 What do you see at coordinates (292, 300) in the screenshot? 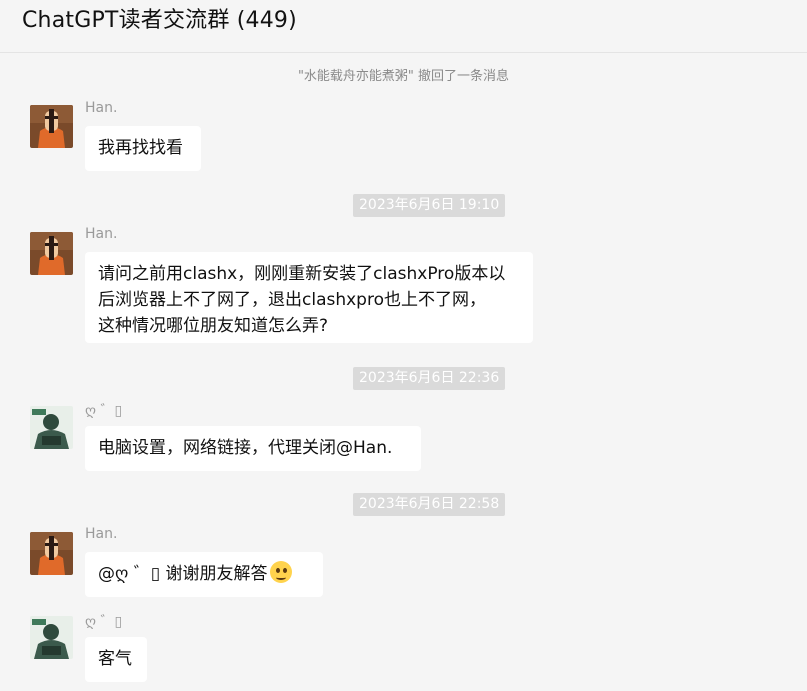
I see `message-line: 后浏览器上不了网了，退出clashxpro也上不了网，` at bounding box center [292, 300].